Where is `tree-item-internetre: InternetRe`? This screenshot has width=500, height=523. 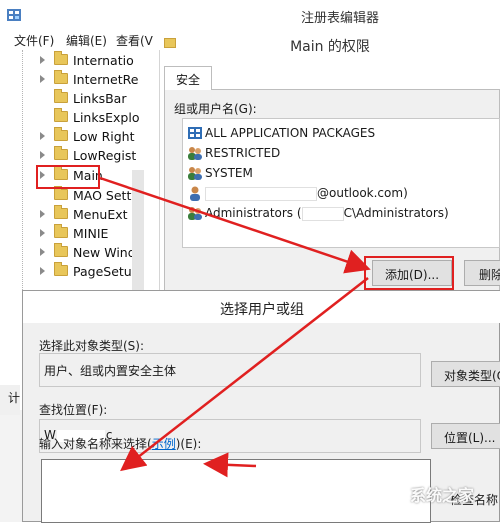
tree-item-internetre: InternetRe is located at coordinates (96, 79).